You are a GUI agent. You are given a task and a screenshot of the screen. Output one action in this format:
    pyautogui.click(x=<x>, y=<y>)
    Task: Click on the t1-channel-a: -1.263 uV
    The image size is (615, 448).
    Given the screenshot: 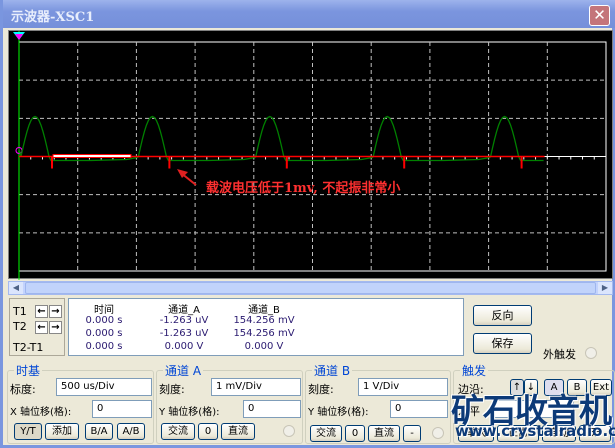 What is the action you would take?
    pyautogui.click(x=184, y=320)
    